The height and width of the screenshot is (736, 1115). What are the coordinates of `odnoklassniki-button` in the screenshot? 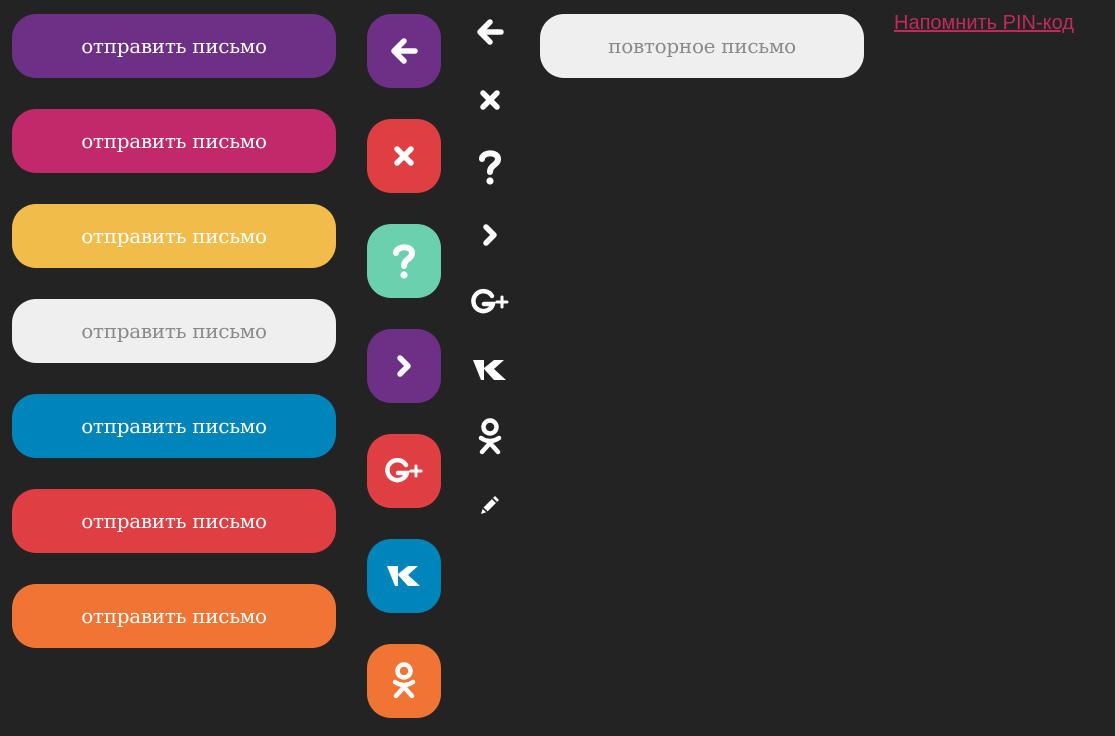 It's located at (404, 681).